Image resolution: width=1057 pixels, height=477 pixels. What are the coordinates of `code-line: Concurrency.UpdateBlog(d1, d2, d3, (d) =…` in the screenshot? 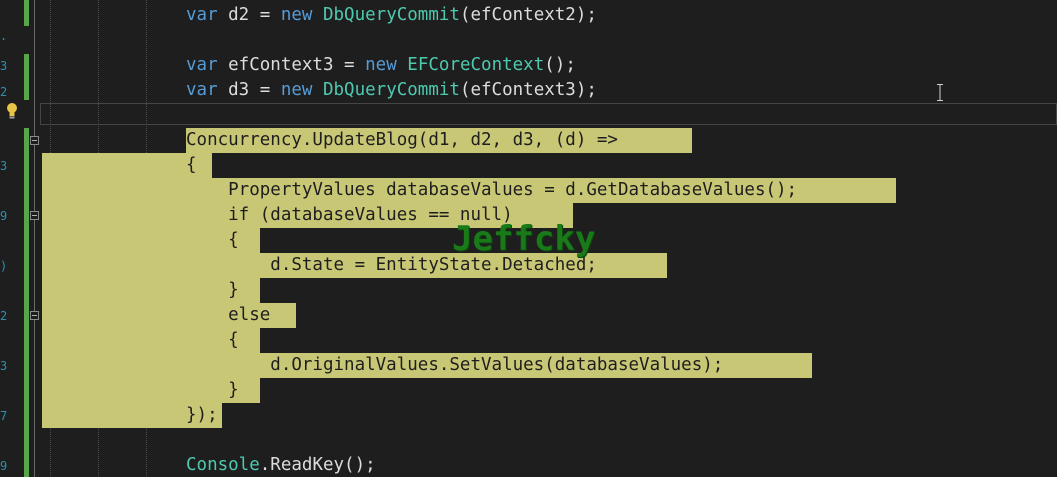 It's located at (402, 140).